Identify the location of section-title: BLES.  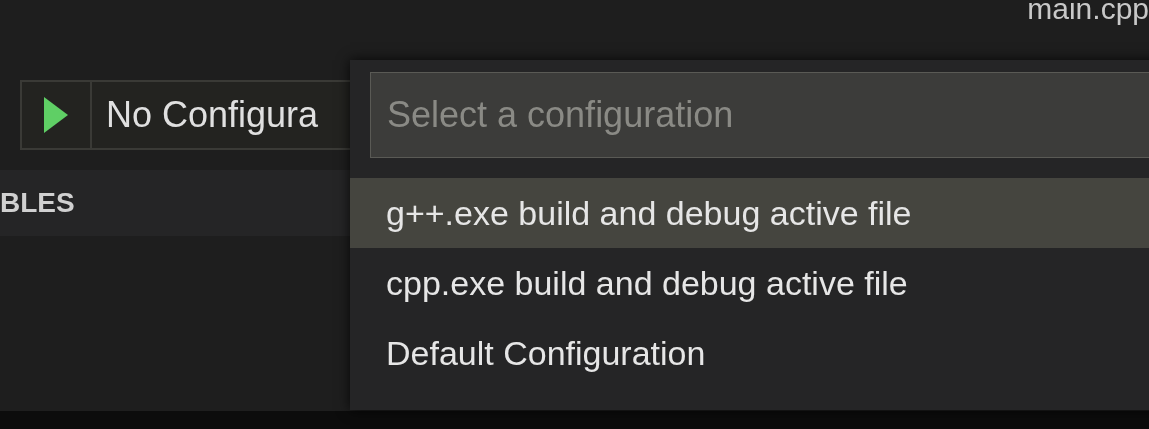
(37, 203).